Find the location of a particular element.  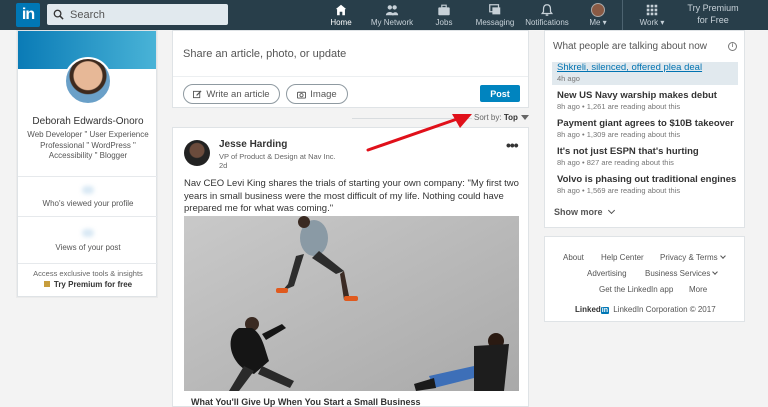

try-premium-free-link: Try Premium for free is located at coordinates (88, 284).